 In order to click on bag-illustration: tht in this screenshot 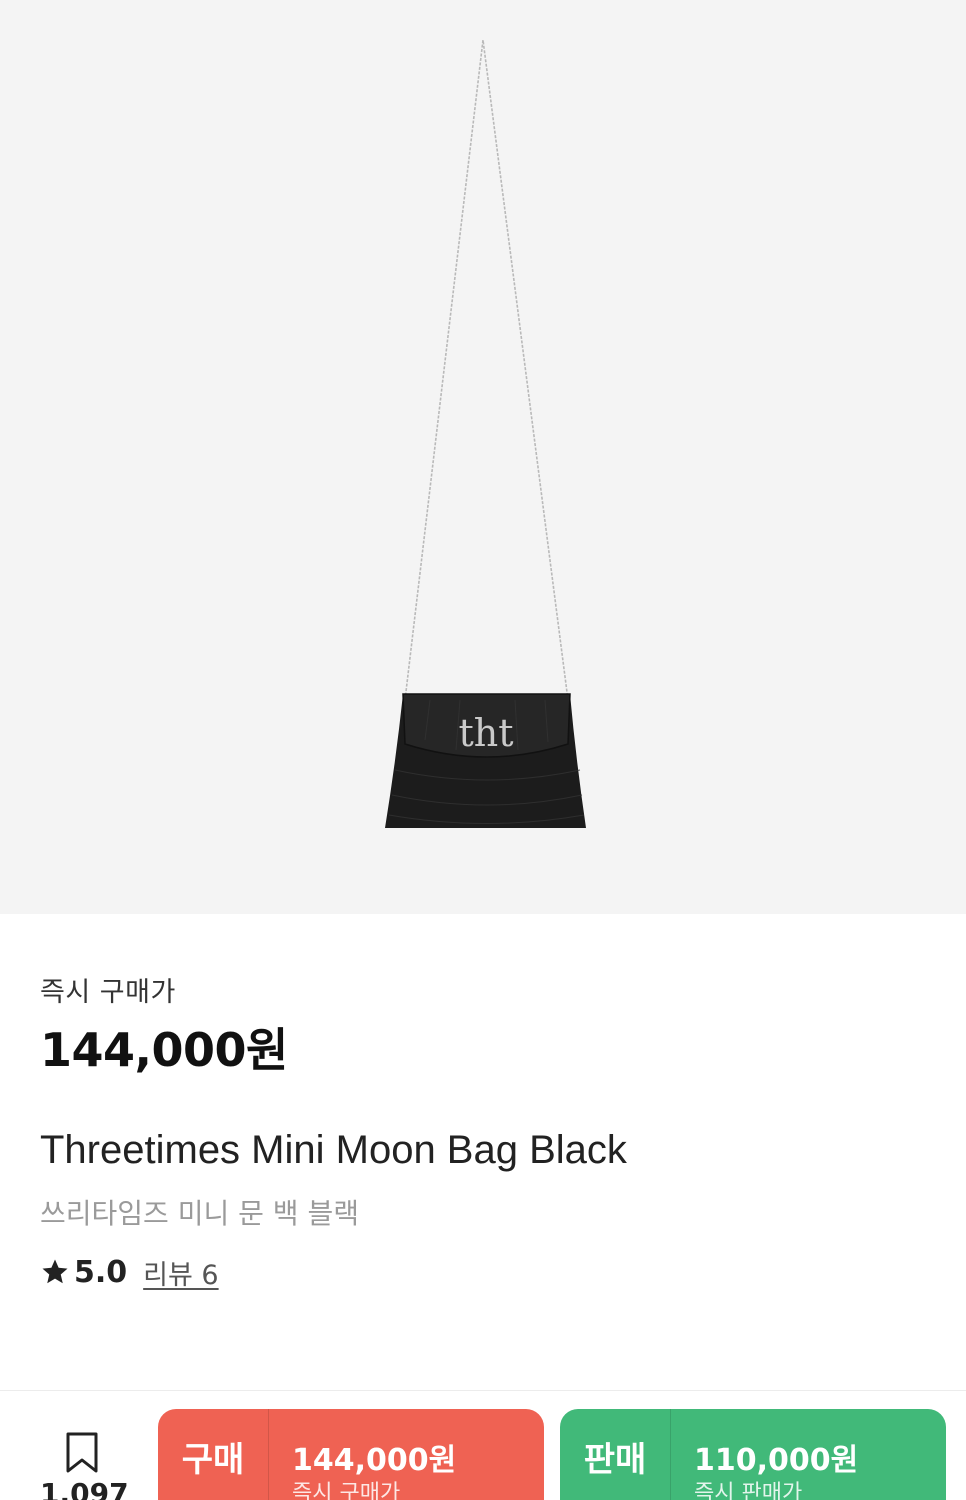, I will do `click(485, 433)`.